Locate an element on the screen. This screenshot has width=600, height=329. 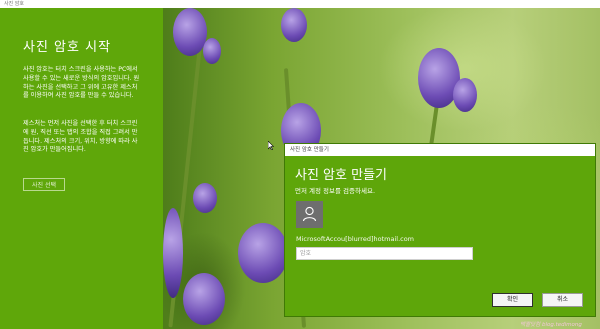
user-icon is located at coordinates (309, 214).